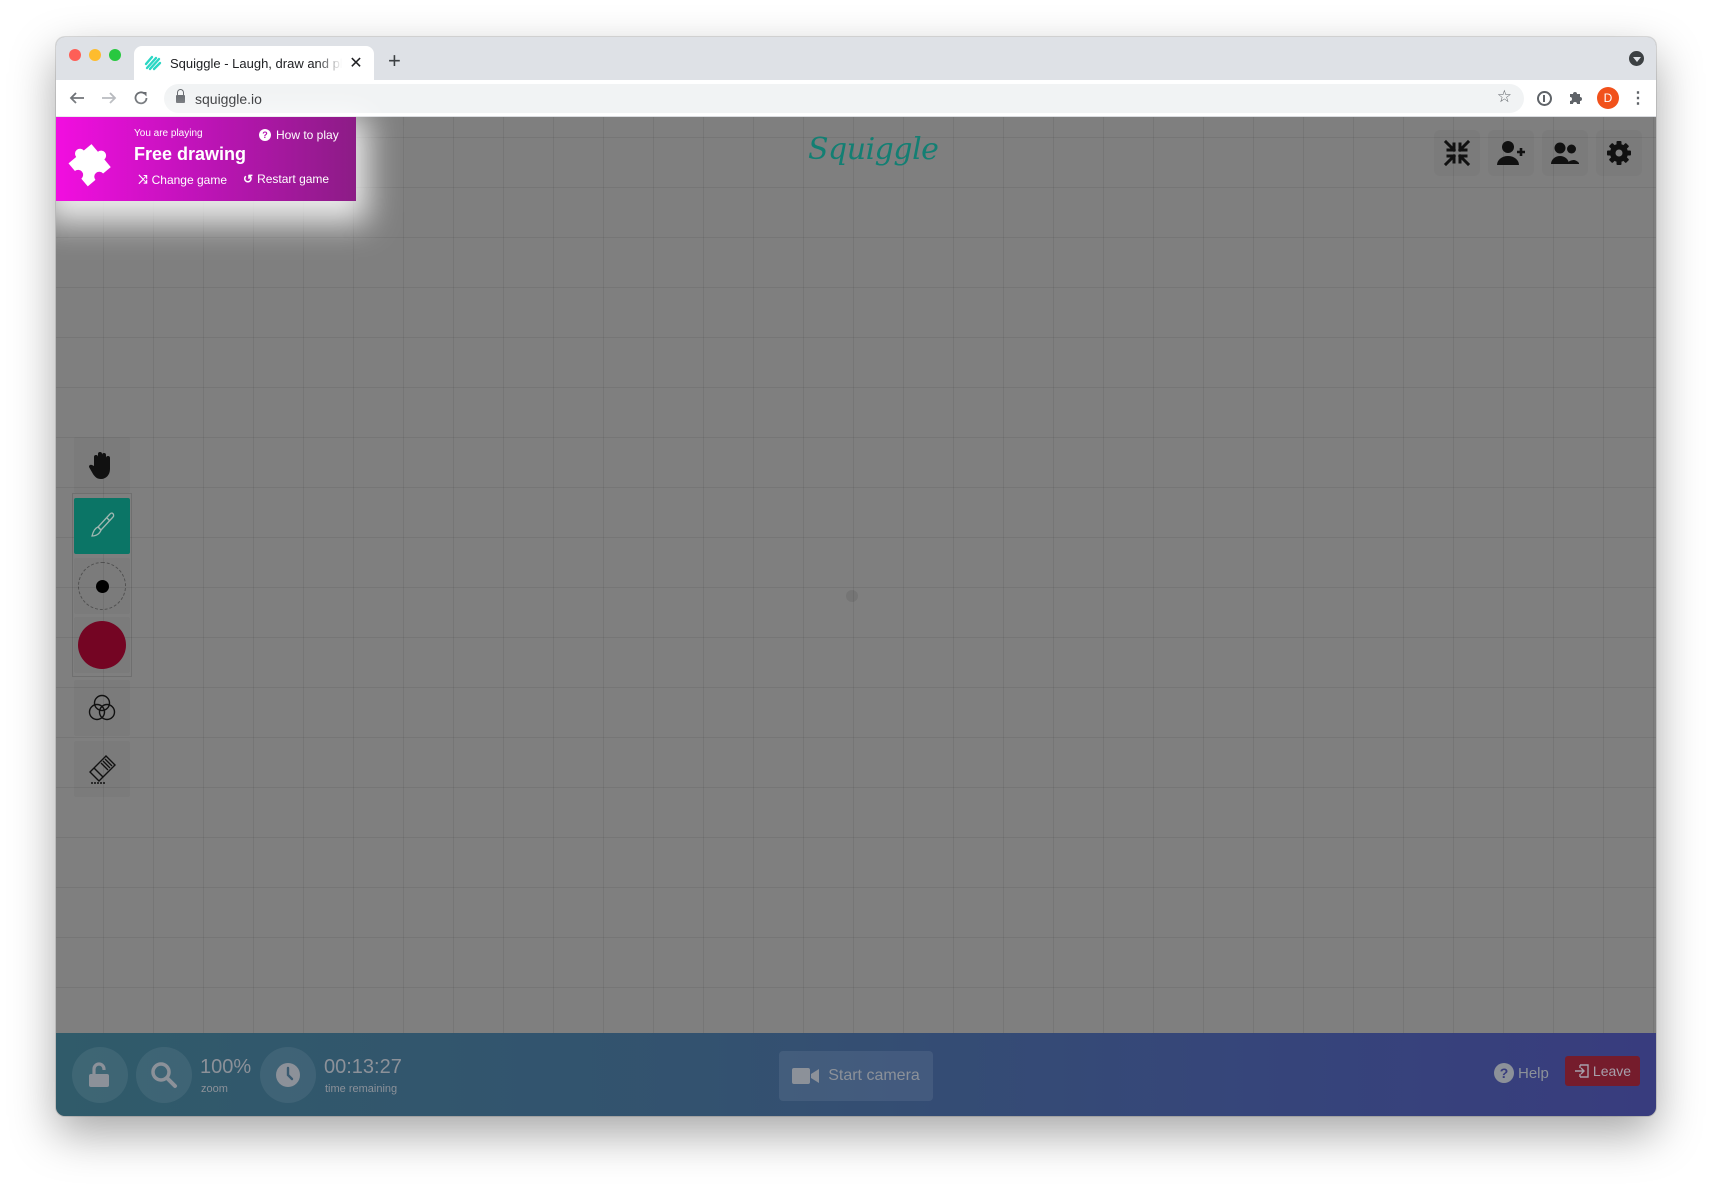  I want to click on compress-icon, so click(1457, 153).